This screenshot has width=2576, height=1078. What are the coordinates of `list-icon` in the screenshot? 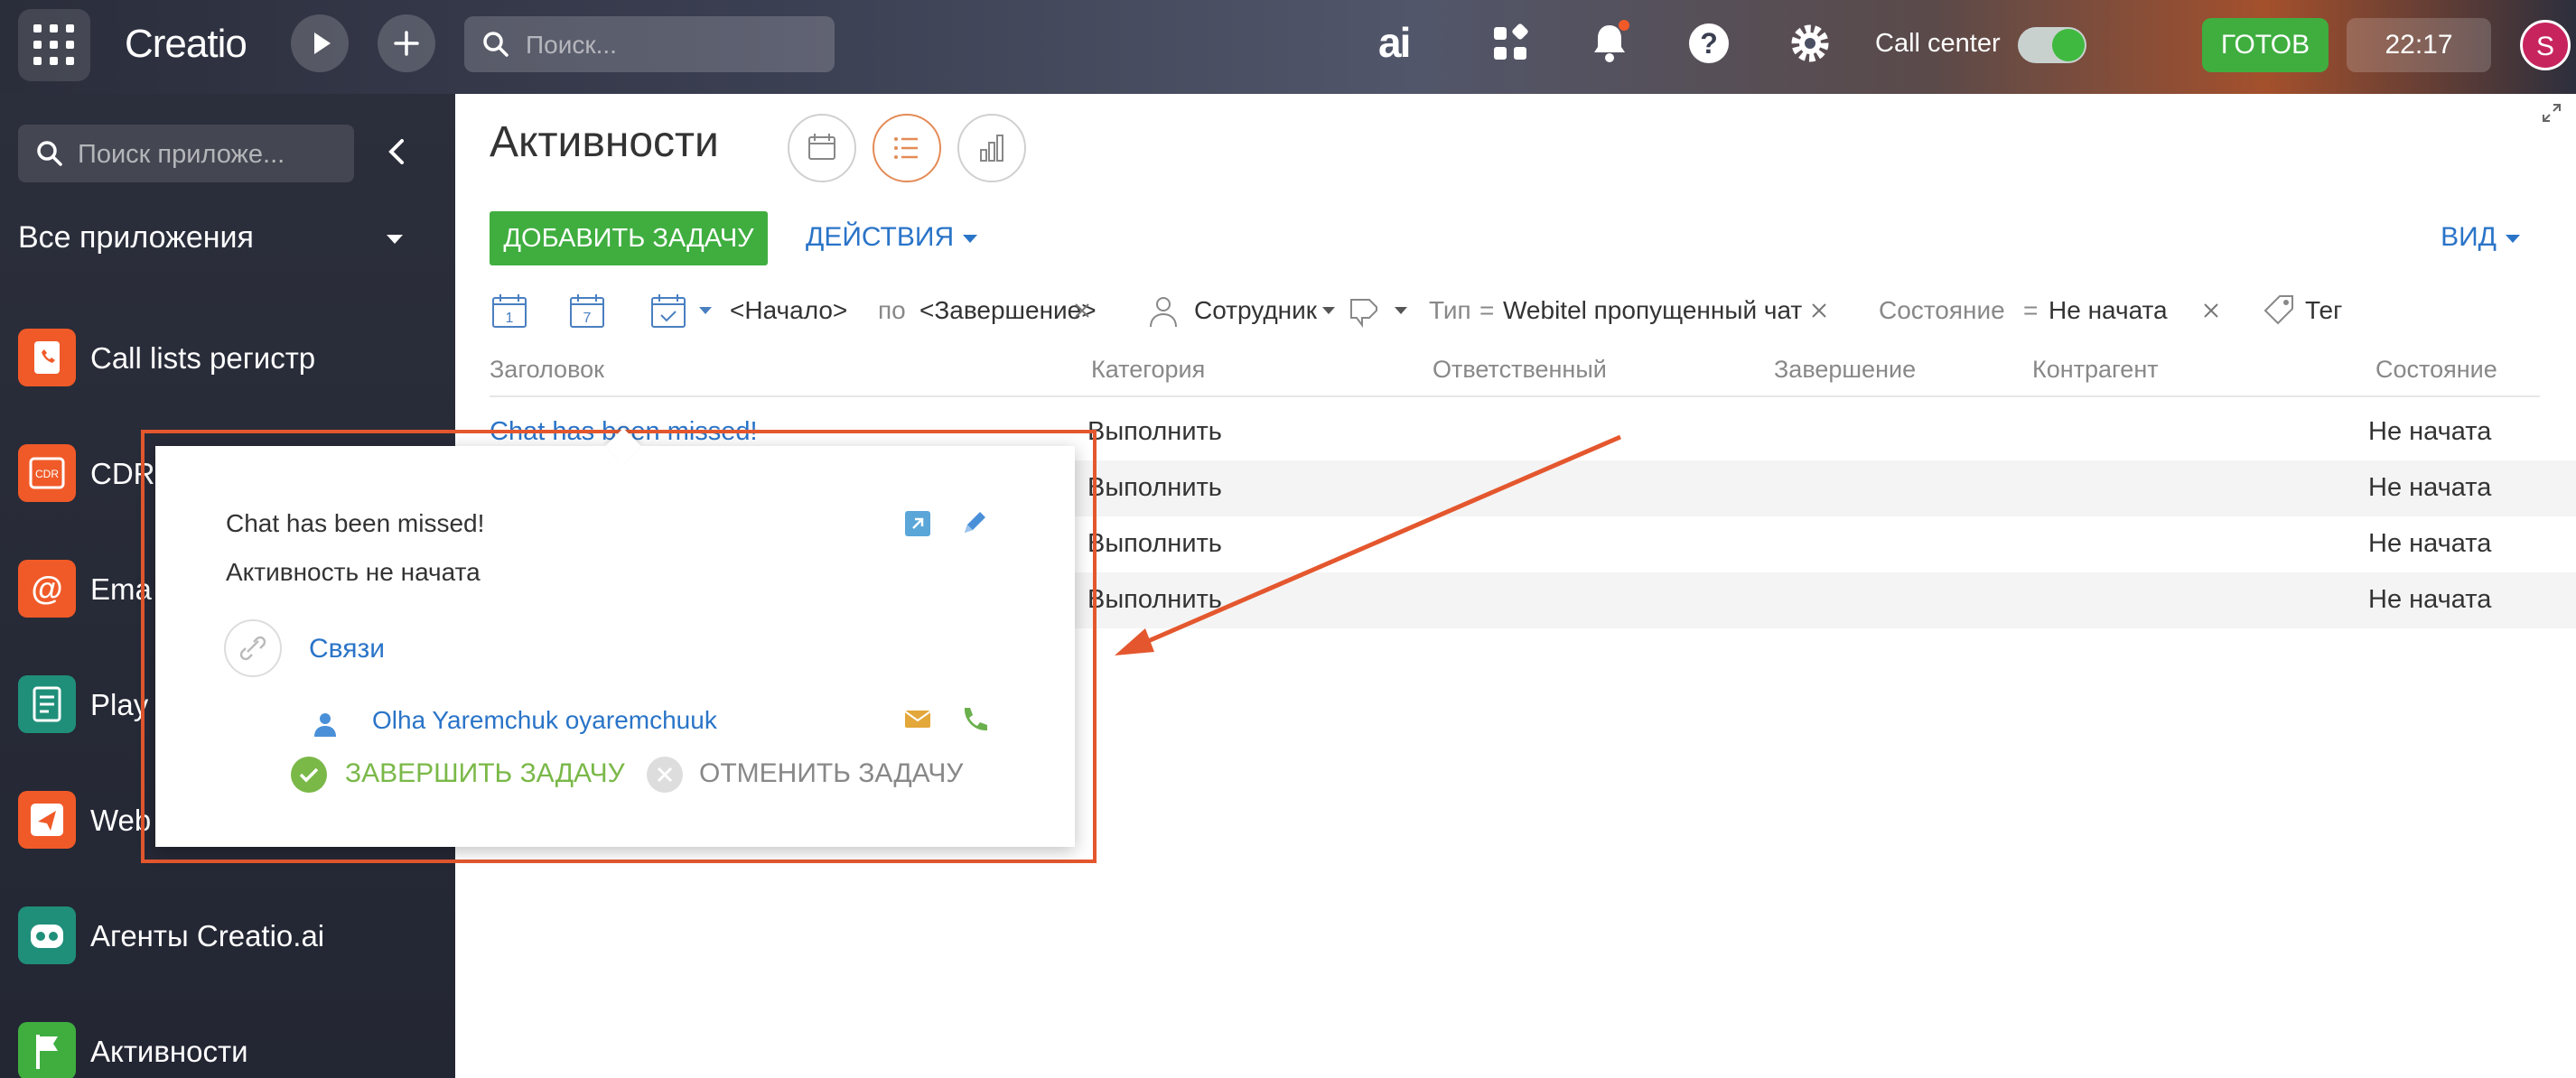 It's located at (906, 148).